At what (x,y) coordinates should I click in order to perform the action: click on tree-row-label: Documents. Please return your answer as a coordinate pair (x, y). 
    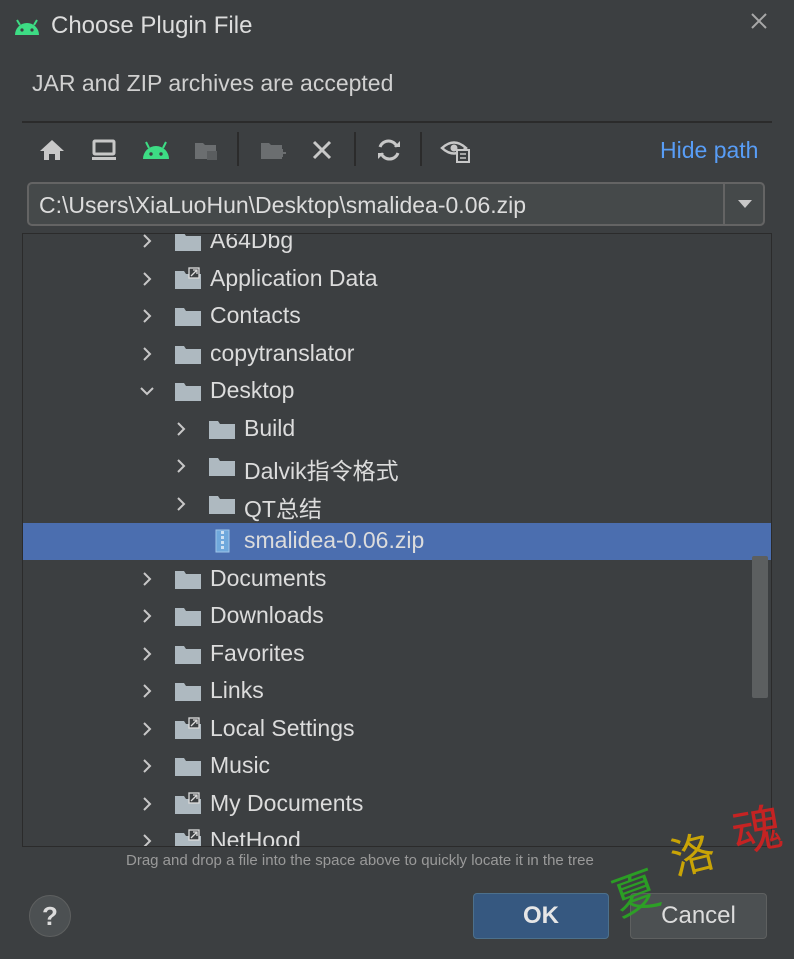
    Looking at the image, I should click on (268, 577).